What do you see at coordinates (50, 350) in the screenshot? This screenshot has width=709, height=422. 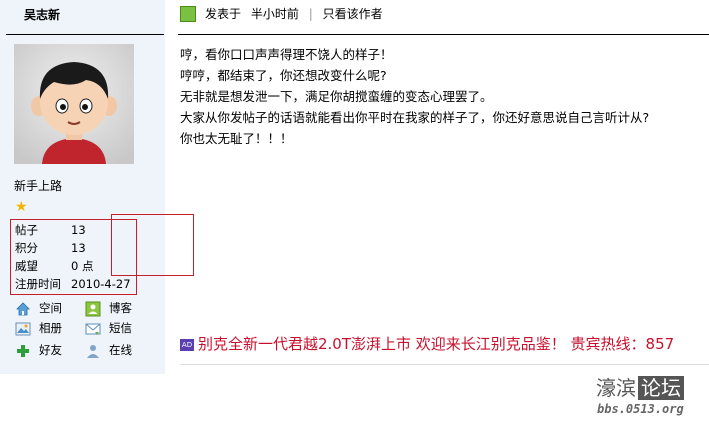 I see `action-label: 好友` at bounding box center [50, 350].